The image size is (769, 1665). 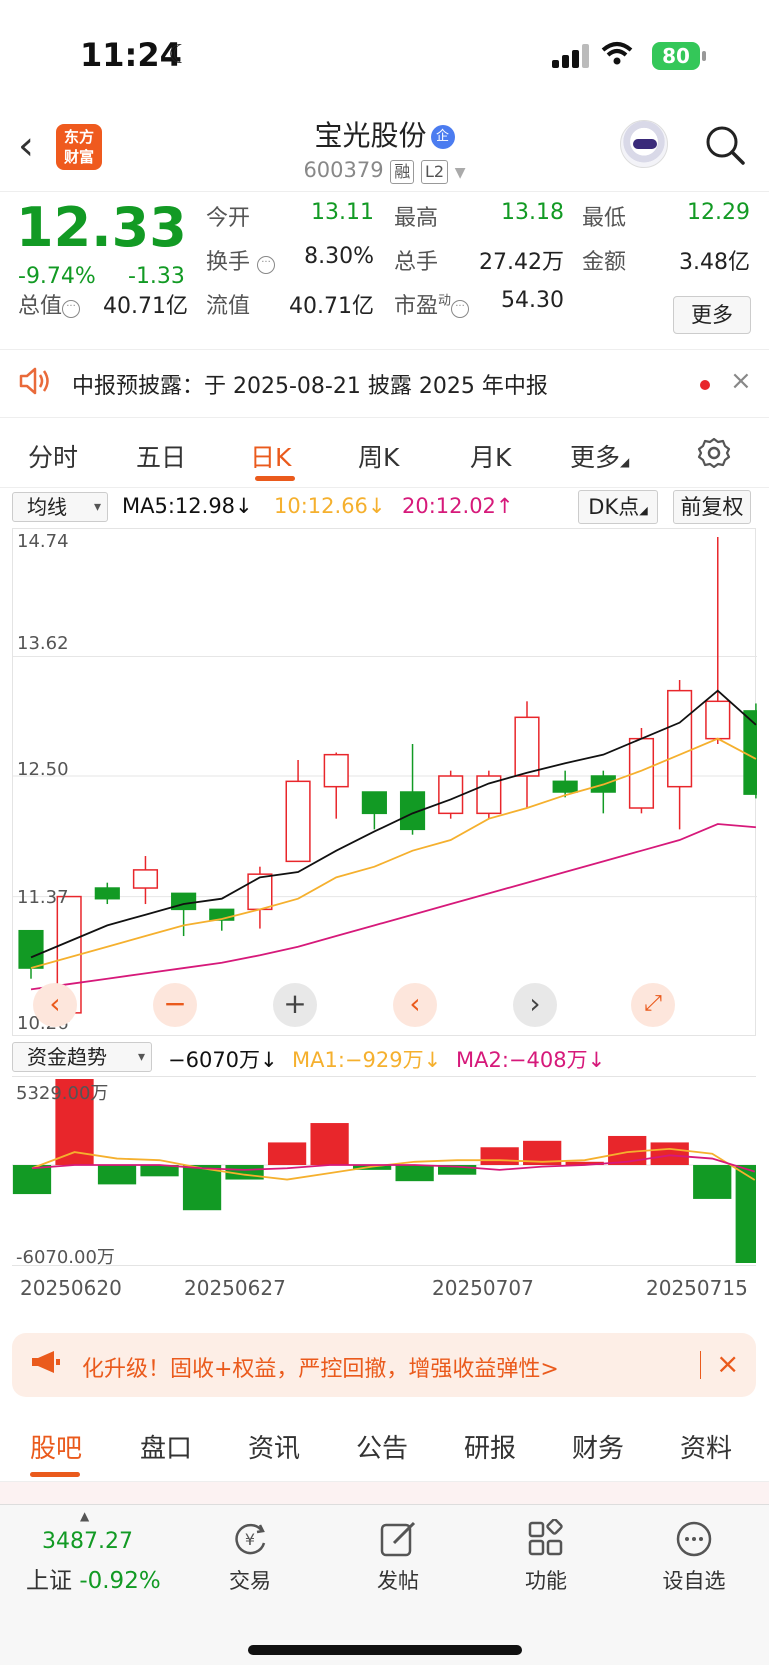 What do you see at coordinates (175, 1005) in the screenshot?
I see `zoom-out-icon: −` at bounding box center [175, 1005].